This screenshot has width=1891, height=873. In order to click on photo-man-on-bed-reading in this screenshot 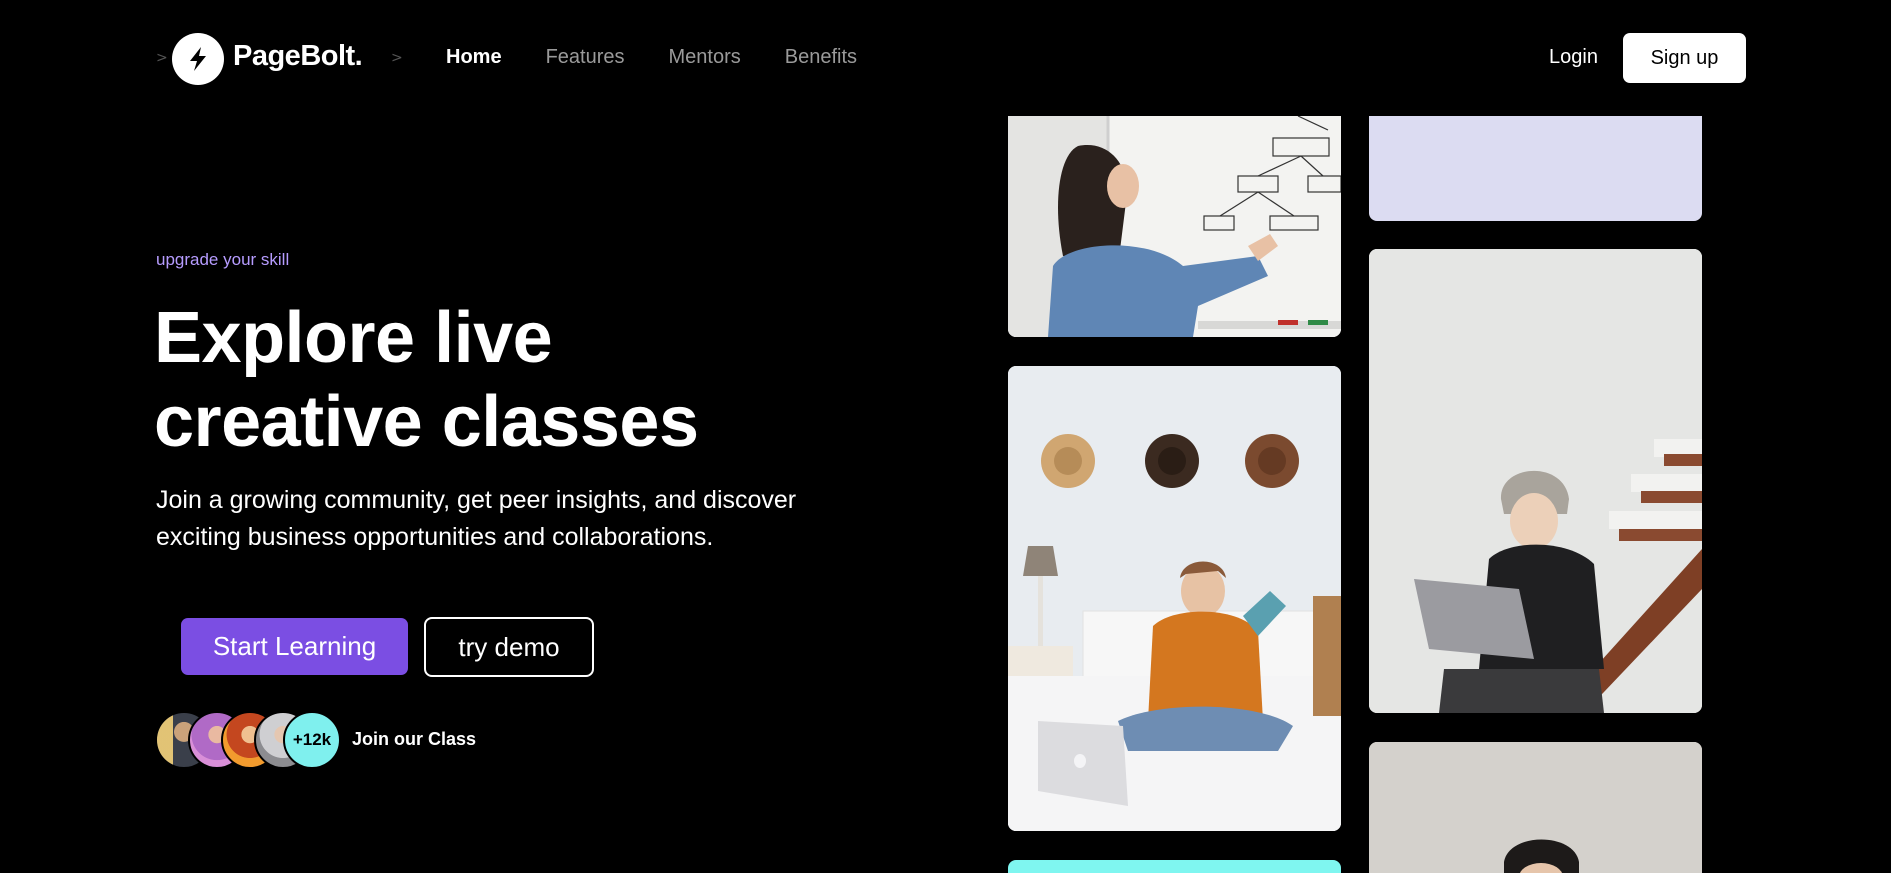, I will do `click(1174, 598)`.